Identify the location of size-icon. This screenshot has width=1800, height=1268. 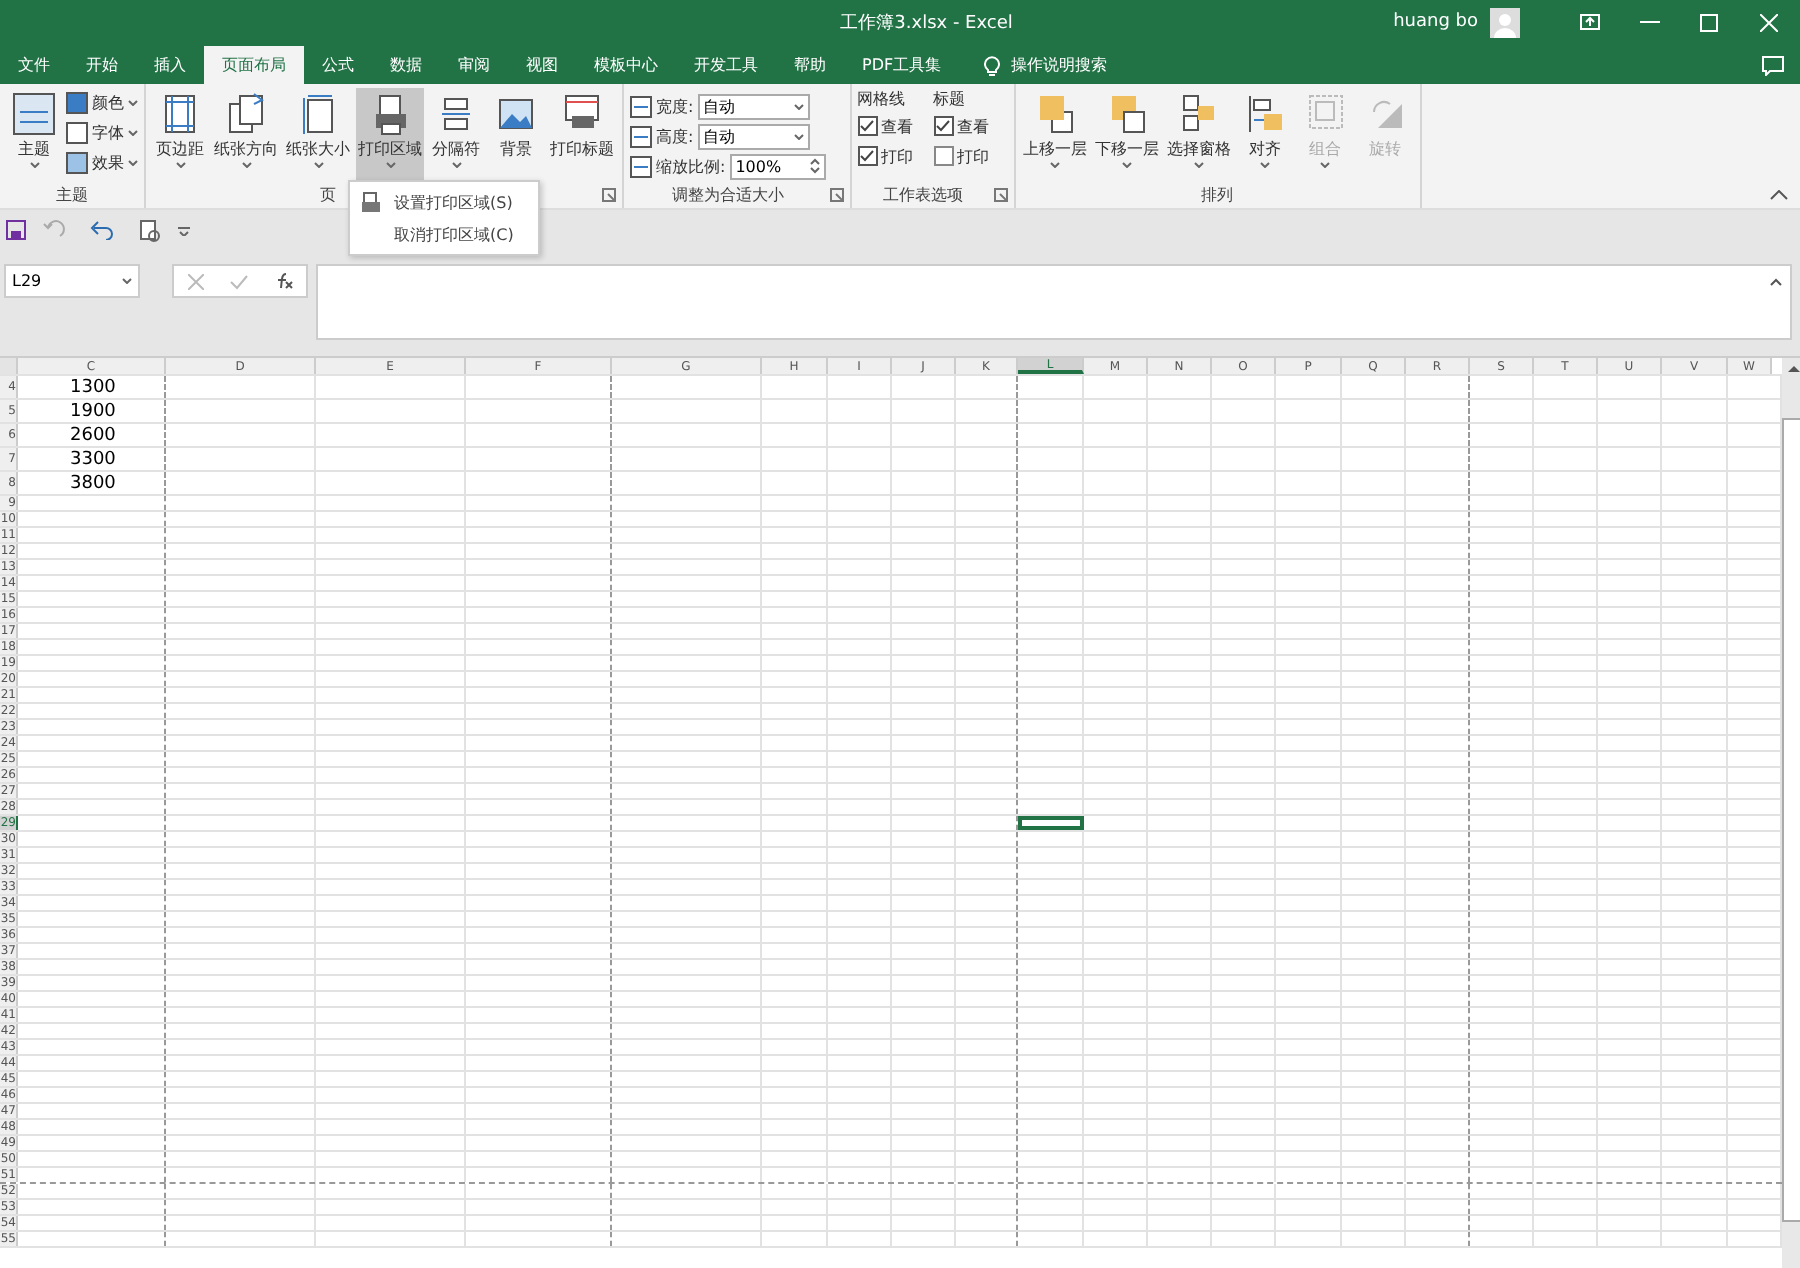
(318, 114).